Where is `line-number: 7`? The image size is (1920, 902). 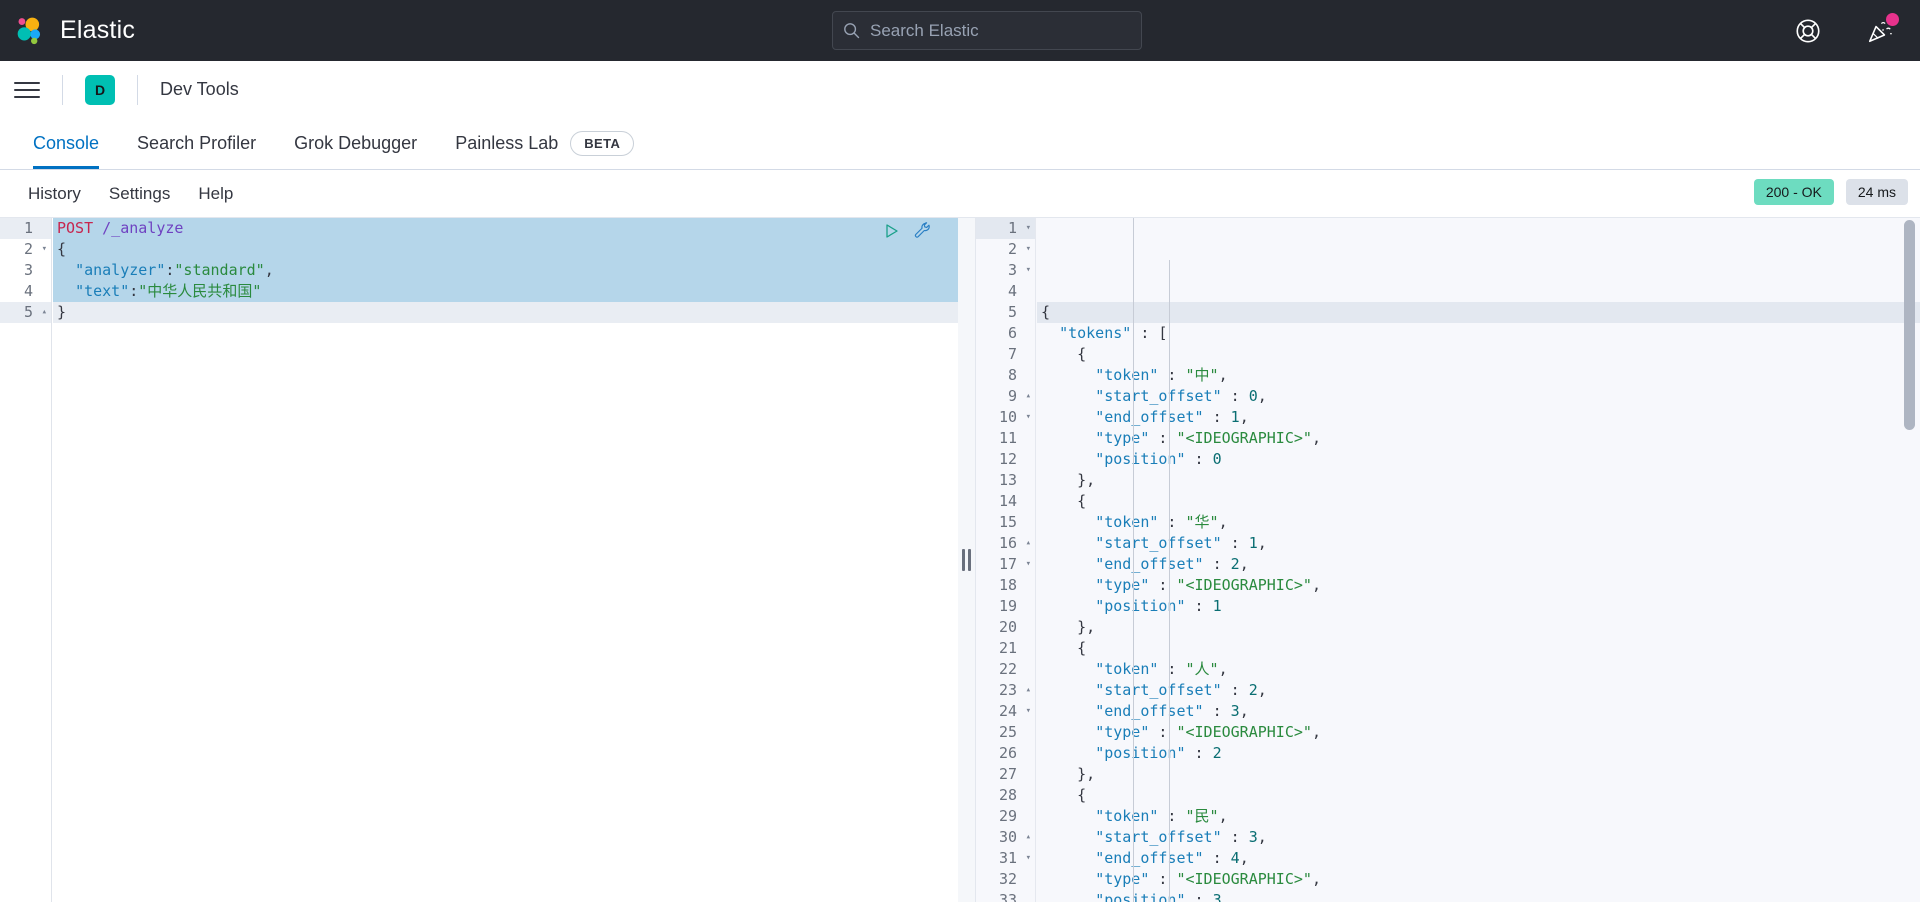
line-number: 7 is located at coordinates (1012, 354).